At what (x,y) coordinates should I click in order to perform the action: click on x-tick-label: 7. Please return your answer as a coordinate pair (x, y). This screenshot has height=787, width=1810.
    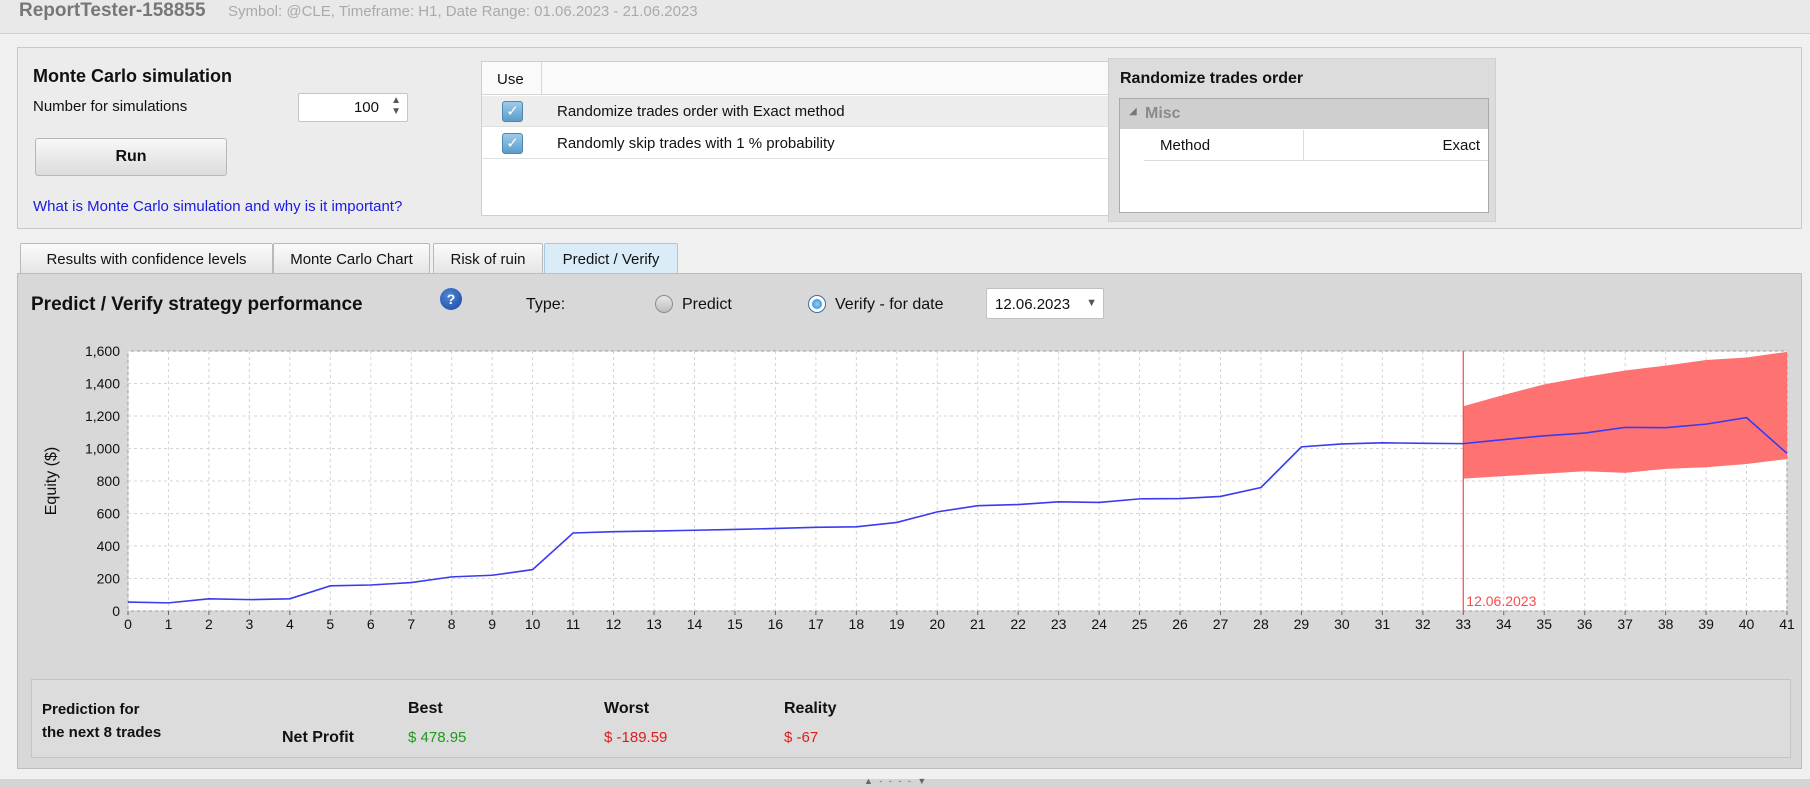
    Looking at the image, I should click on (411, 622).